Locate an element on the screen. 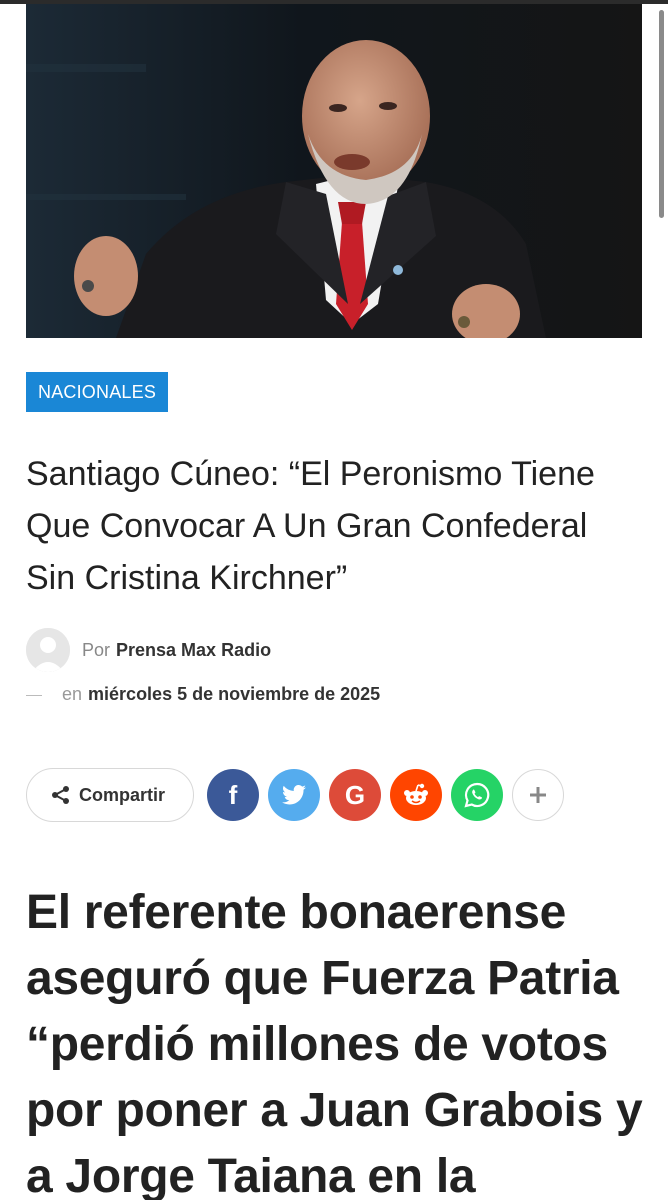  whatsapp-share-button is located at coordinates (477, 795).